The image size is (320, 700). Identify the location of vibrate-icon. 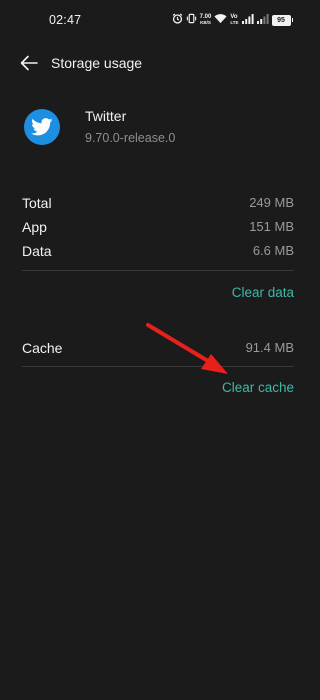
(191, 20).